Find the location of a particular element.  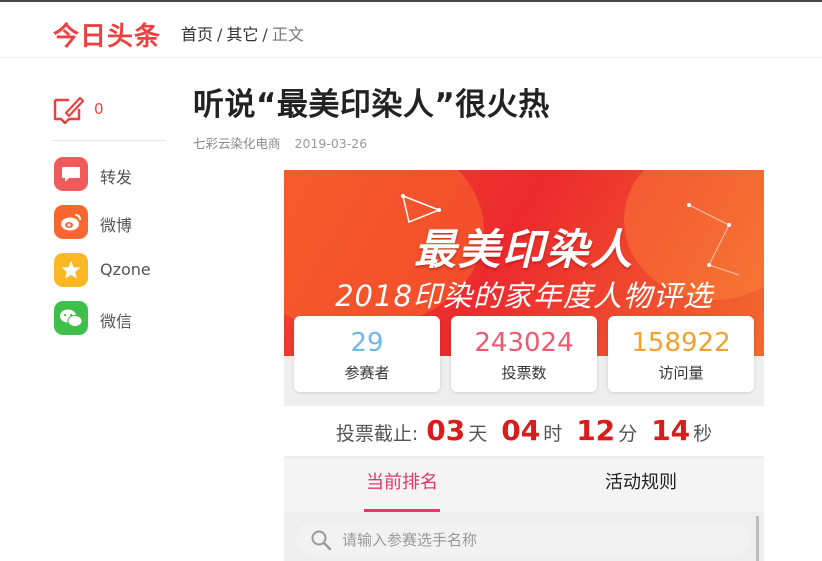

countdown-minutes: 12 is located at coordinates (596, 430).